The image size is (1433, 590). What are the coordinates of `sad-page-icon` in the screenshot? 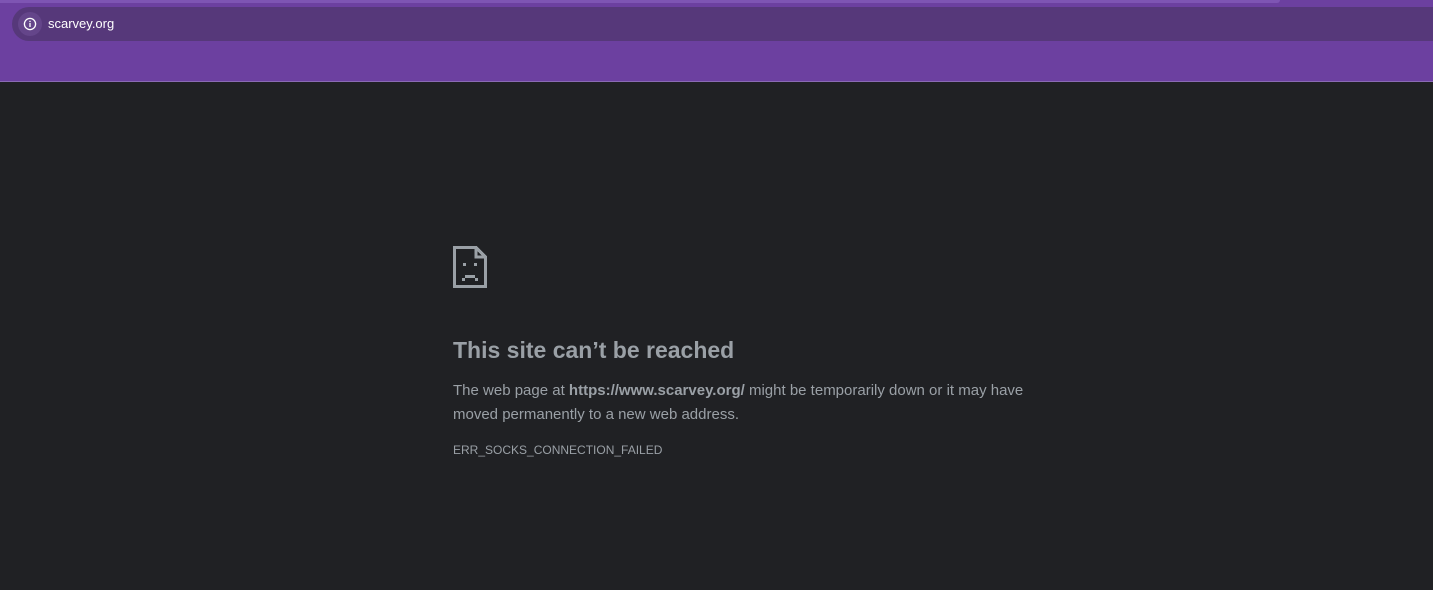 It's located at (753, 267).